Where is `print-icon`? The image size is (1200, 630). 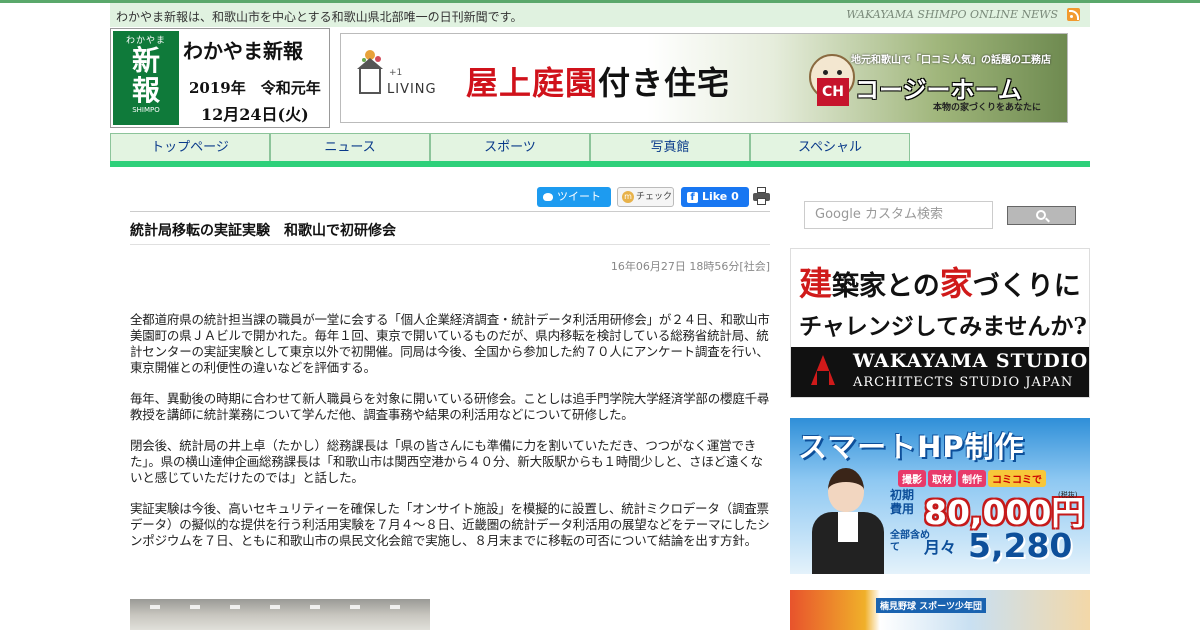
print-icon is located at coordinates (761, 196).